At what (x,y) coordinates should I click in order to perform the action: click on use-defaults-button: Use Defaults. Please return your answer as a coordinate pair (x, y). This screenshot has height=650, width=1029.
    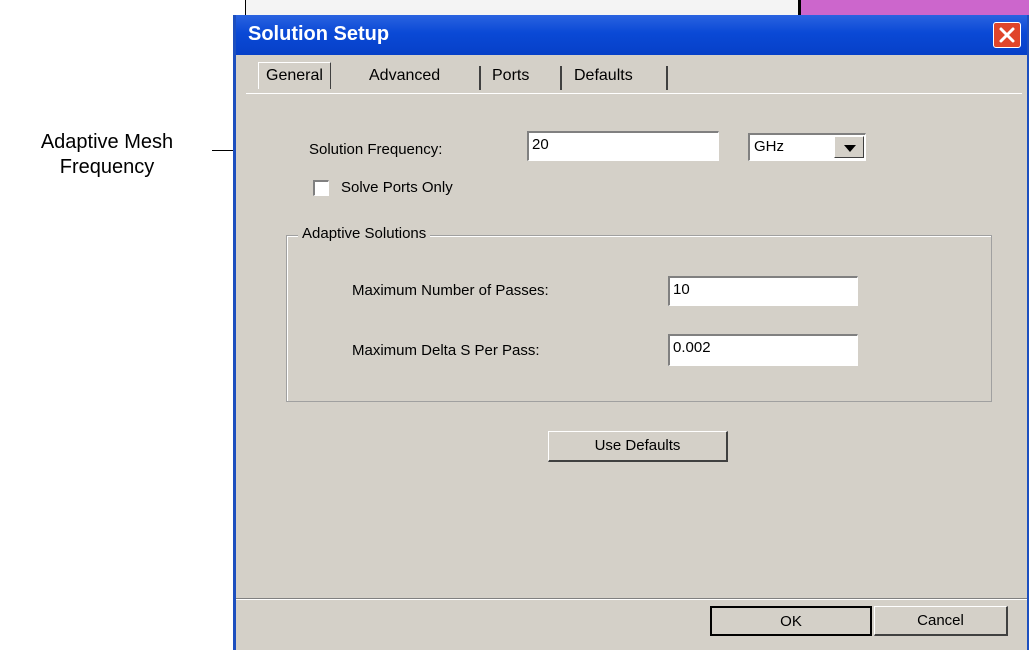
    Looking at the image, I should click on (638, 446).